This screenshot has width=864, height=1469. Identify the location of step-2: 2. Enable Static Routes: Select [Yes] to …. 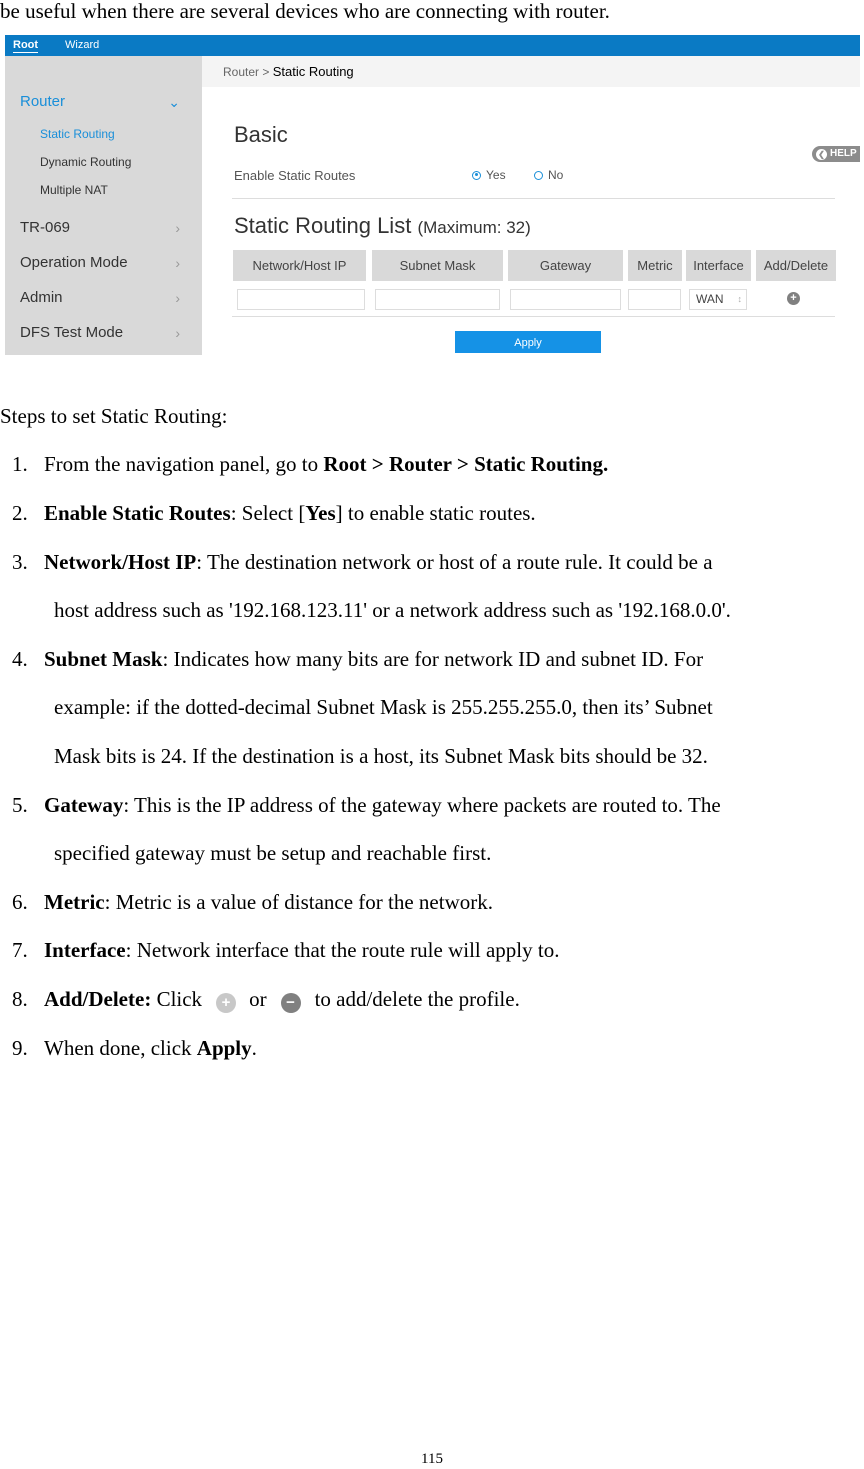
(274, 513).